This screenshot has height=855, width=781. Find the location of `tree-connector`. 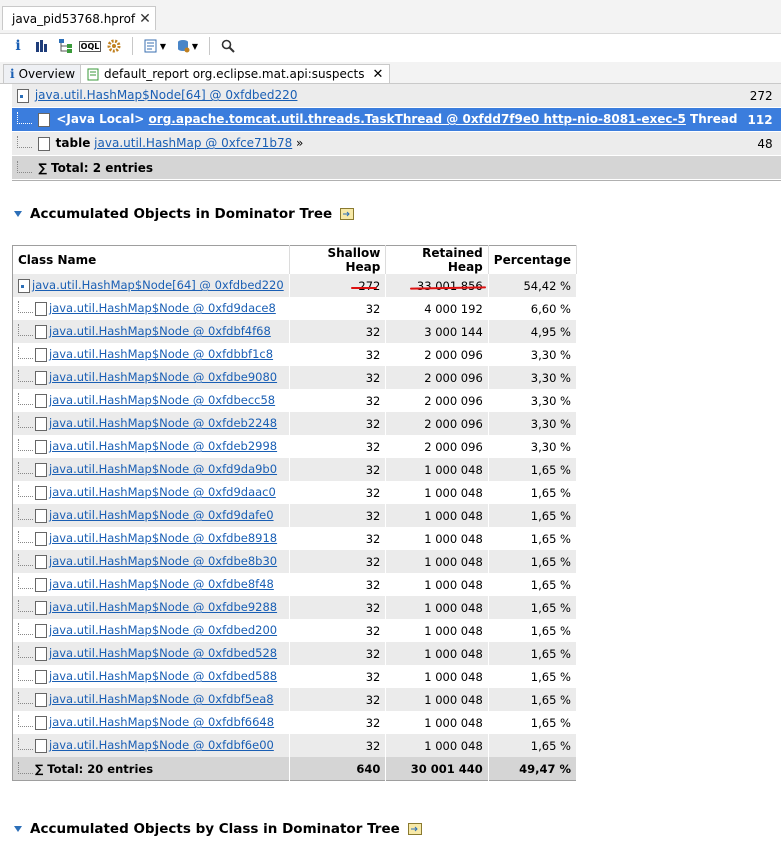

tree-connector is located at coordinates (24, 166).